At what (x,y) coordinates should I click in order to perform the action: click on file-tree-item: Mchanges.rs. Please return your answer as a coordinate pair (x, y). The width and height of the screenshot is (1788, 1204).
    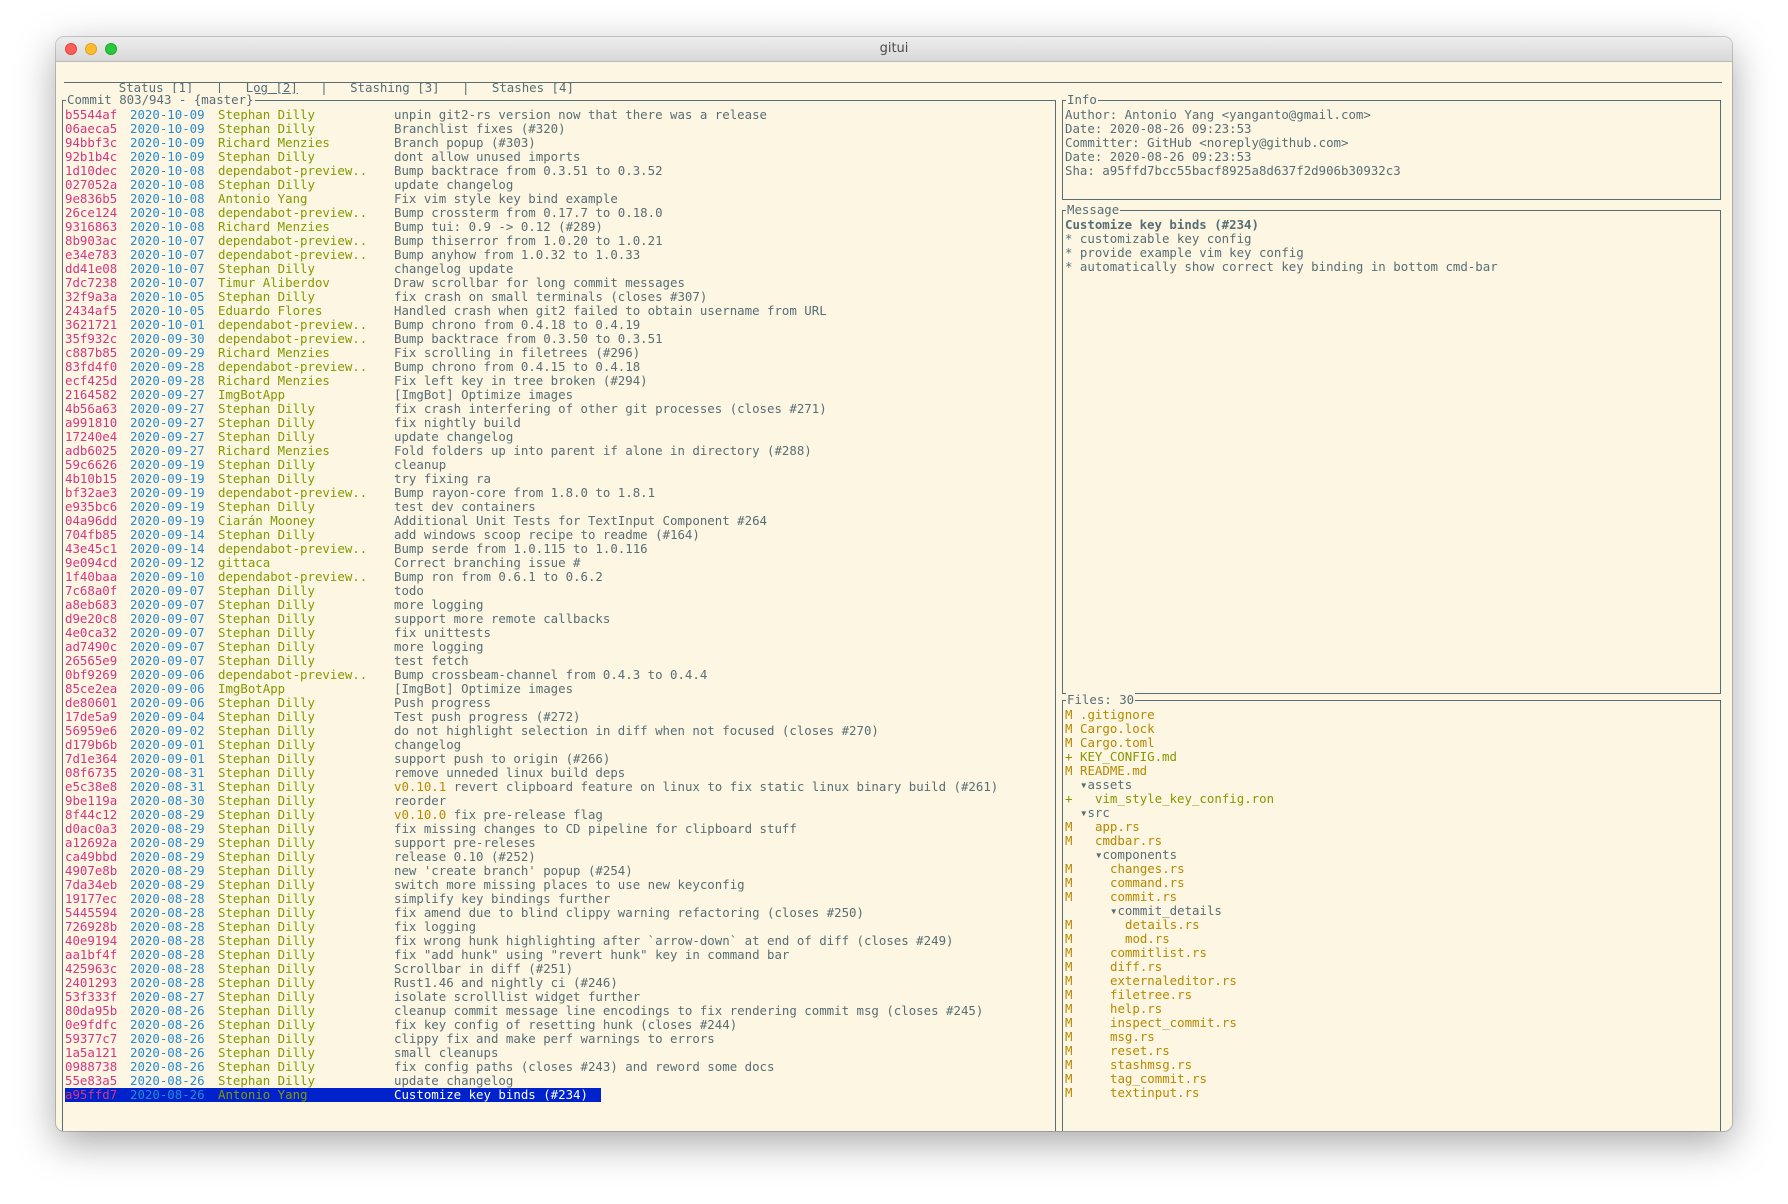
    Looking at the image, I should click on (1391, 869).